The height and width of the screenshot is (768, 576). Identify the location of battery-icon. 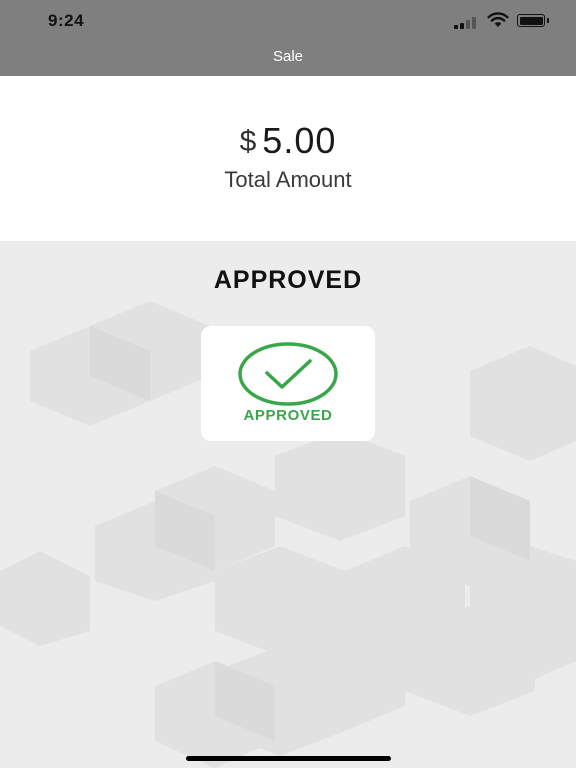
(533, 20).